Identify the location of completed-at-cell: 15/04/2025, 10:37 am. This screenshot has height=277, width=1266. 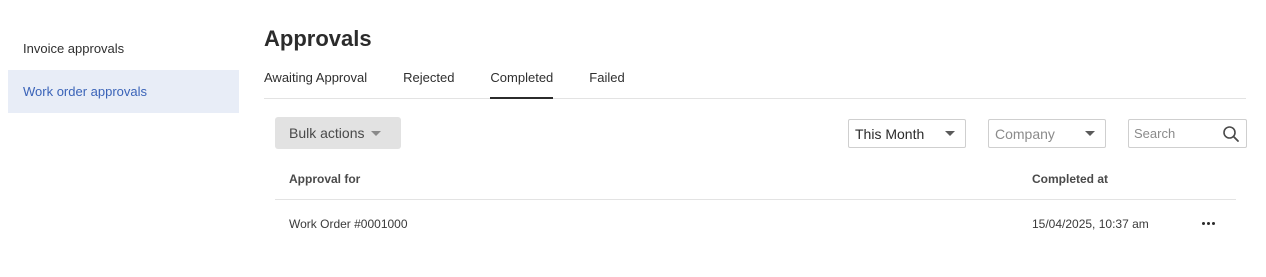
(1090, 224).